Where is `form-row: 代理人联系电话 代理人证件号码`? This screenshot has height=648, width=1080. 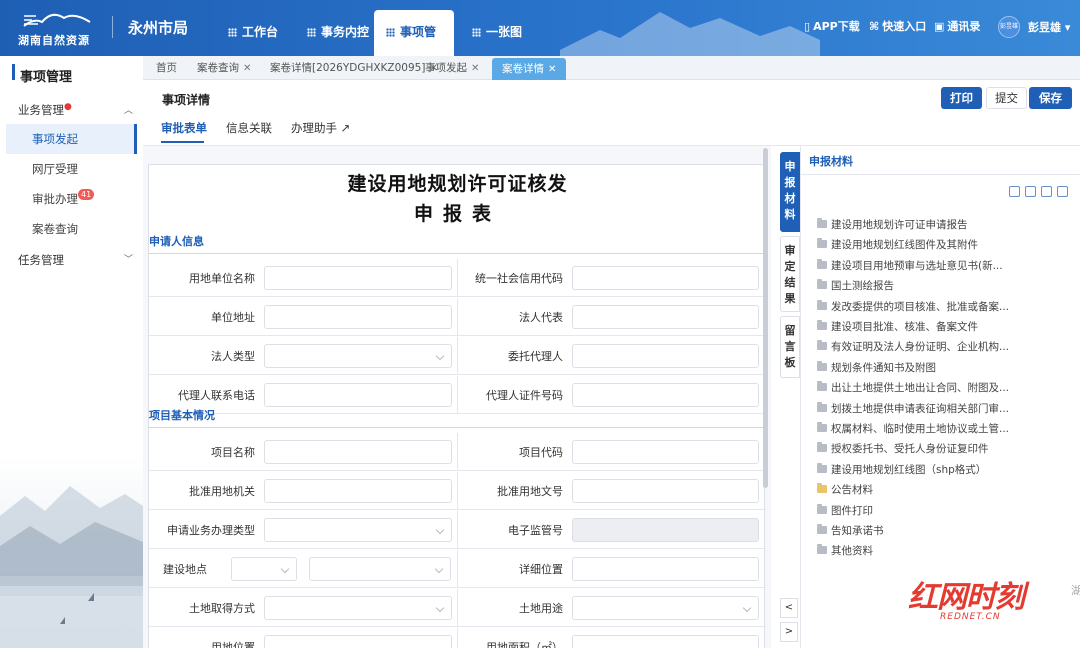
form-row: 代理人联系电话 代理人证件号码 is located at coordinates (457, 395).